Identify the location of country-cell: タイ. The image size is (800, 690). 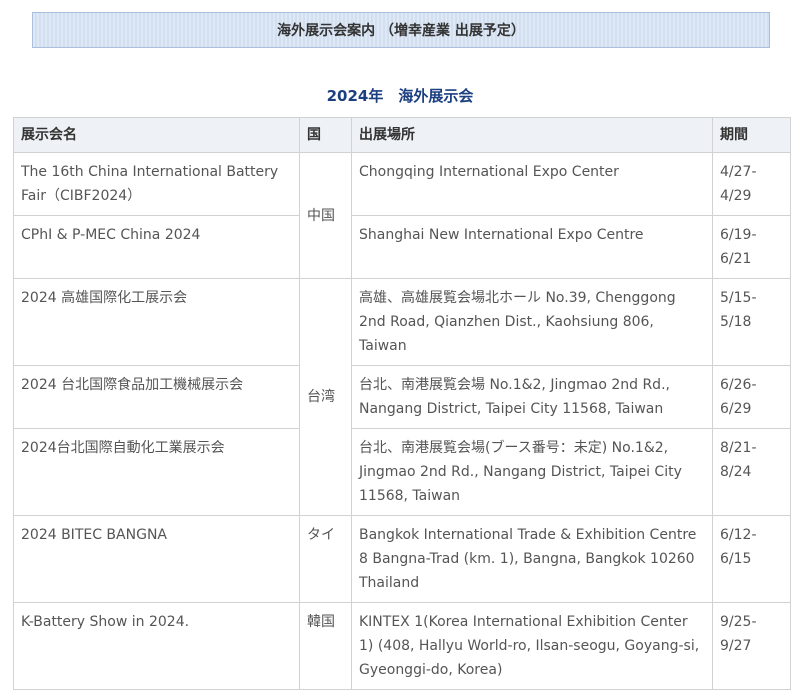
(325, 559).